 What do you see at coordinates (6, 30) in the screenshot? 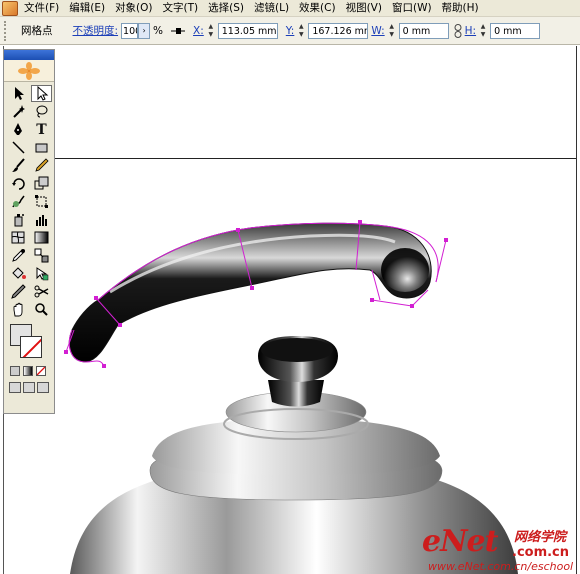
I see `control-bar-grip` at bounding box center [6, 30].